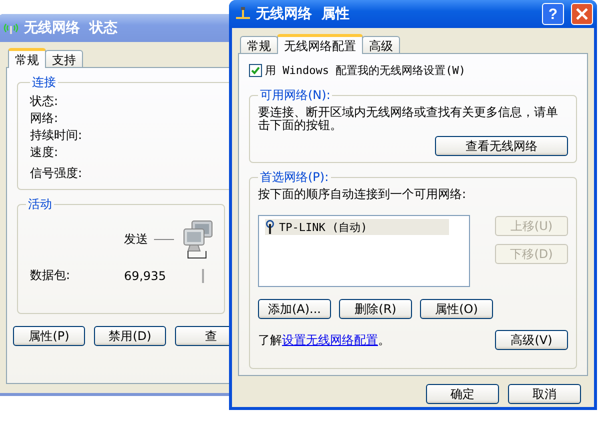 This screenshot has width=602, height=427. Describe the element at coordinates (49, 336) in the screenshot. I see `dialog-button: 属性(P)` at that location.